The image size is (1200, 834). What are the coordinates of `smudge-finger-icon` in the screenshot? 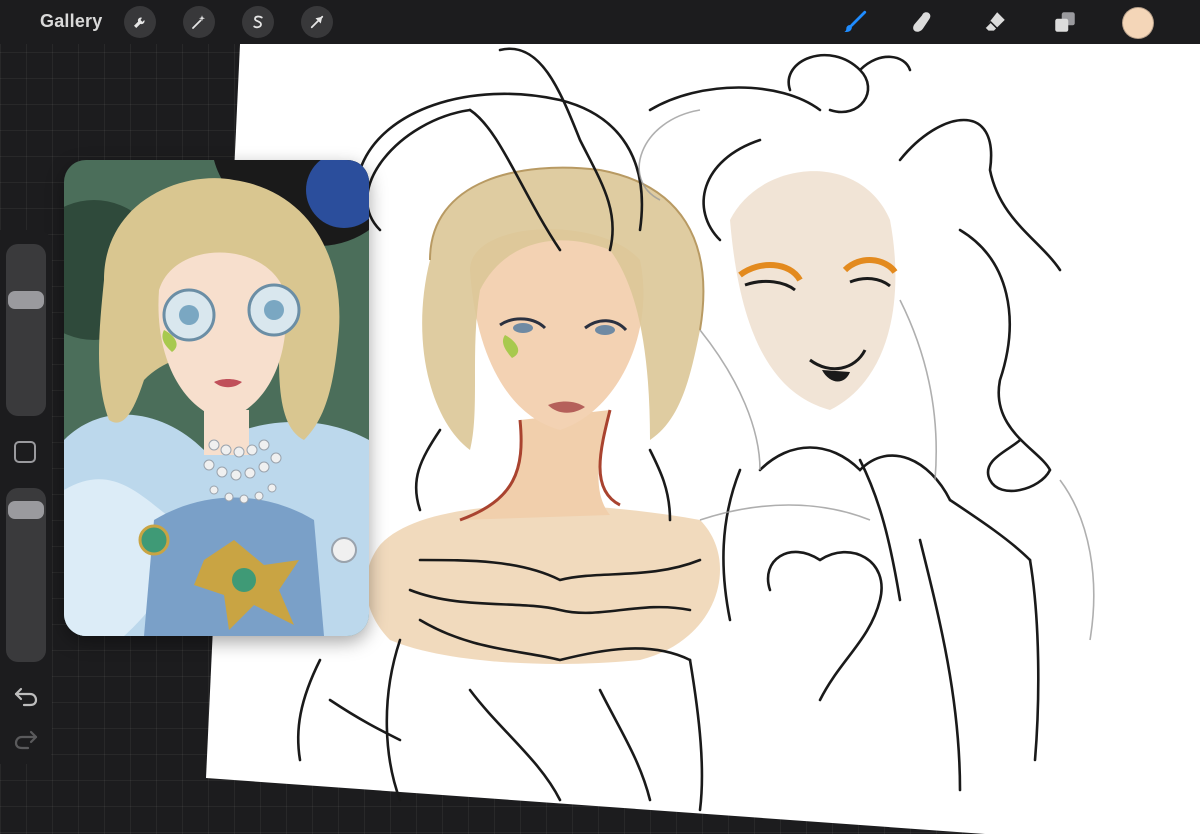 It's located at (922, 22).